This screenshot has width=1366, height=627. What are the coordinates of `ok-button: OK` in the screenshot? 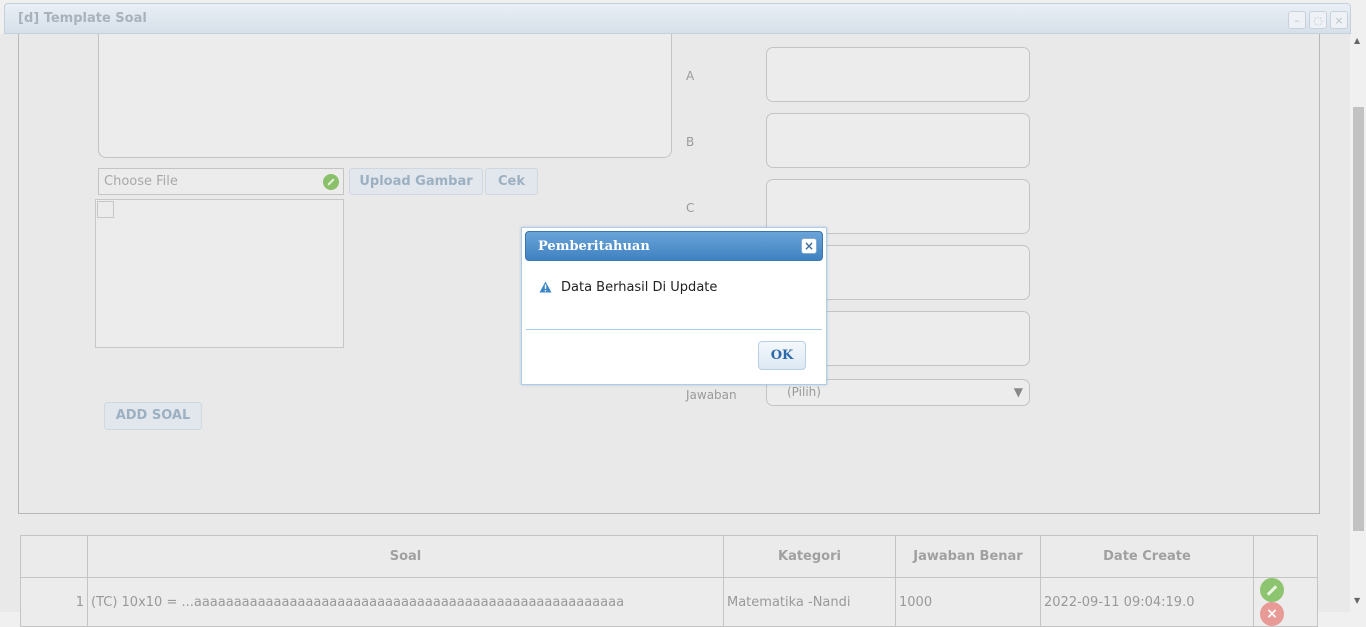 It's located at (782, 355).